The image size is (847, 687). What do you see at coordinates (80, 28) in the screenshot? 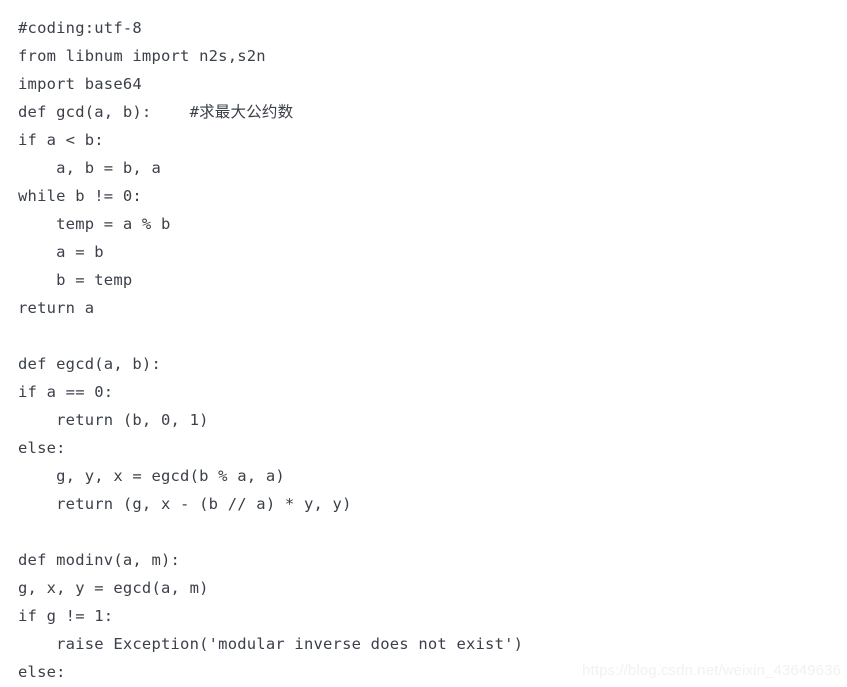
I see `code-line: #coding:utf-8` at bounding box center [80, 28].